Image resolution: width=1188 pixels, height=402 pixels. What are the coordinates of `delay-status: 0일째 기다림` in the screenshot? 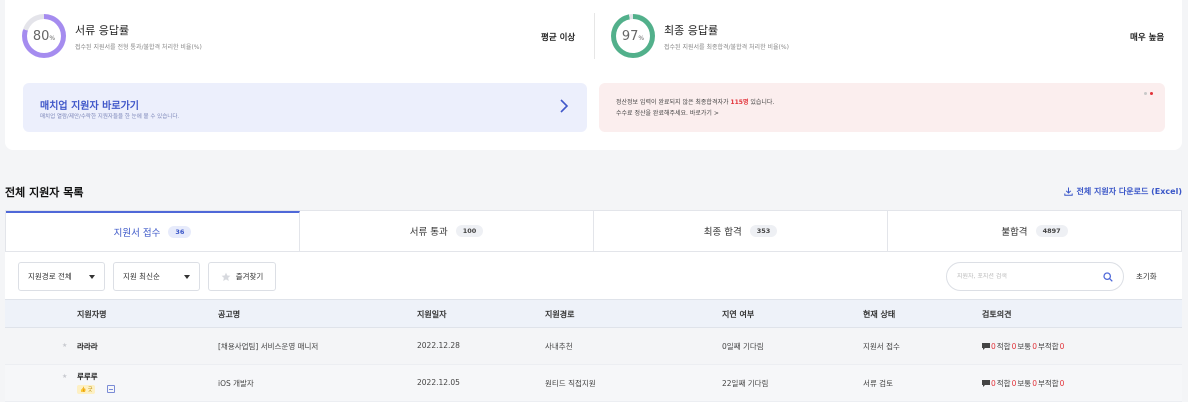 It's located at (743, 346).